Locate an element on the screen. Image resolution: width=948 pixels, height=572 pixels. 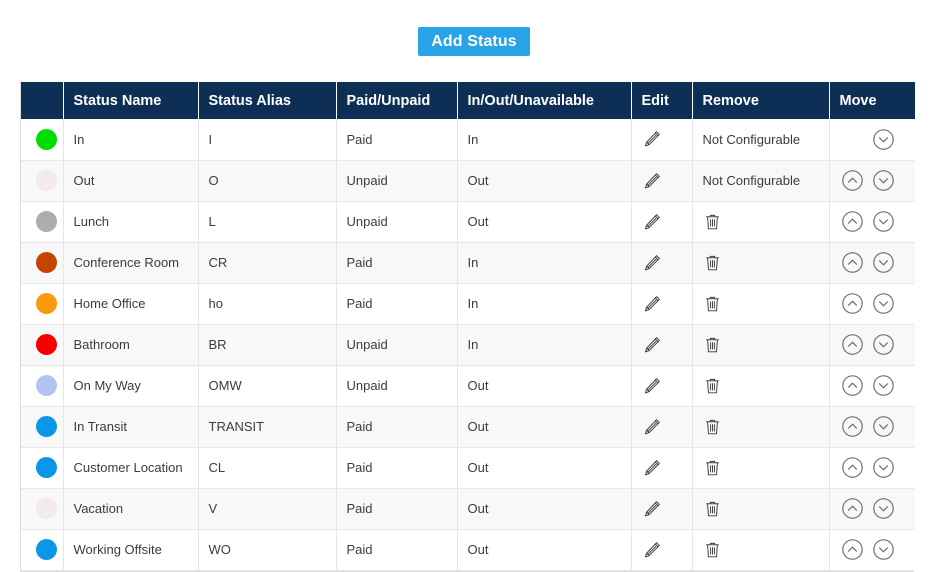
status-alias-cell: OMW is located at coordinates (267, 386).